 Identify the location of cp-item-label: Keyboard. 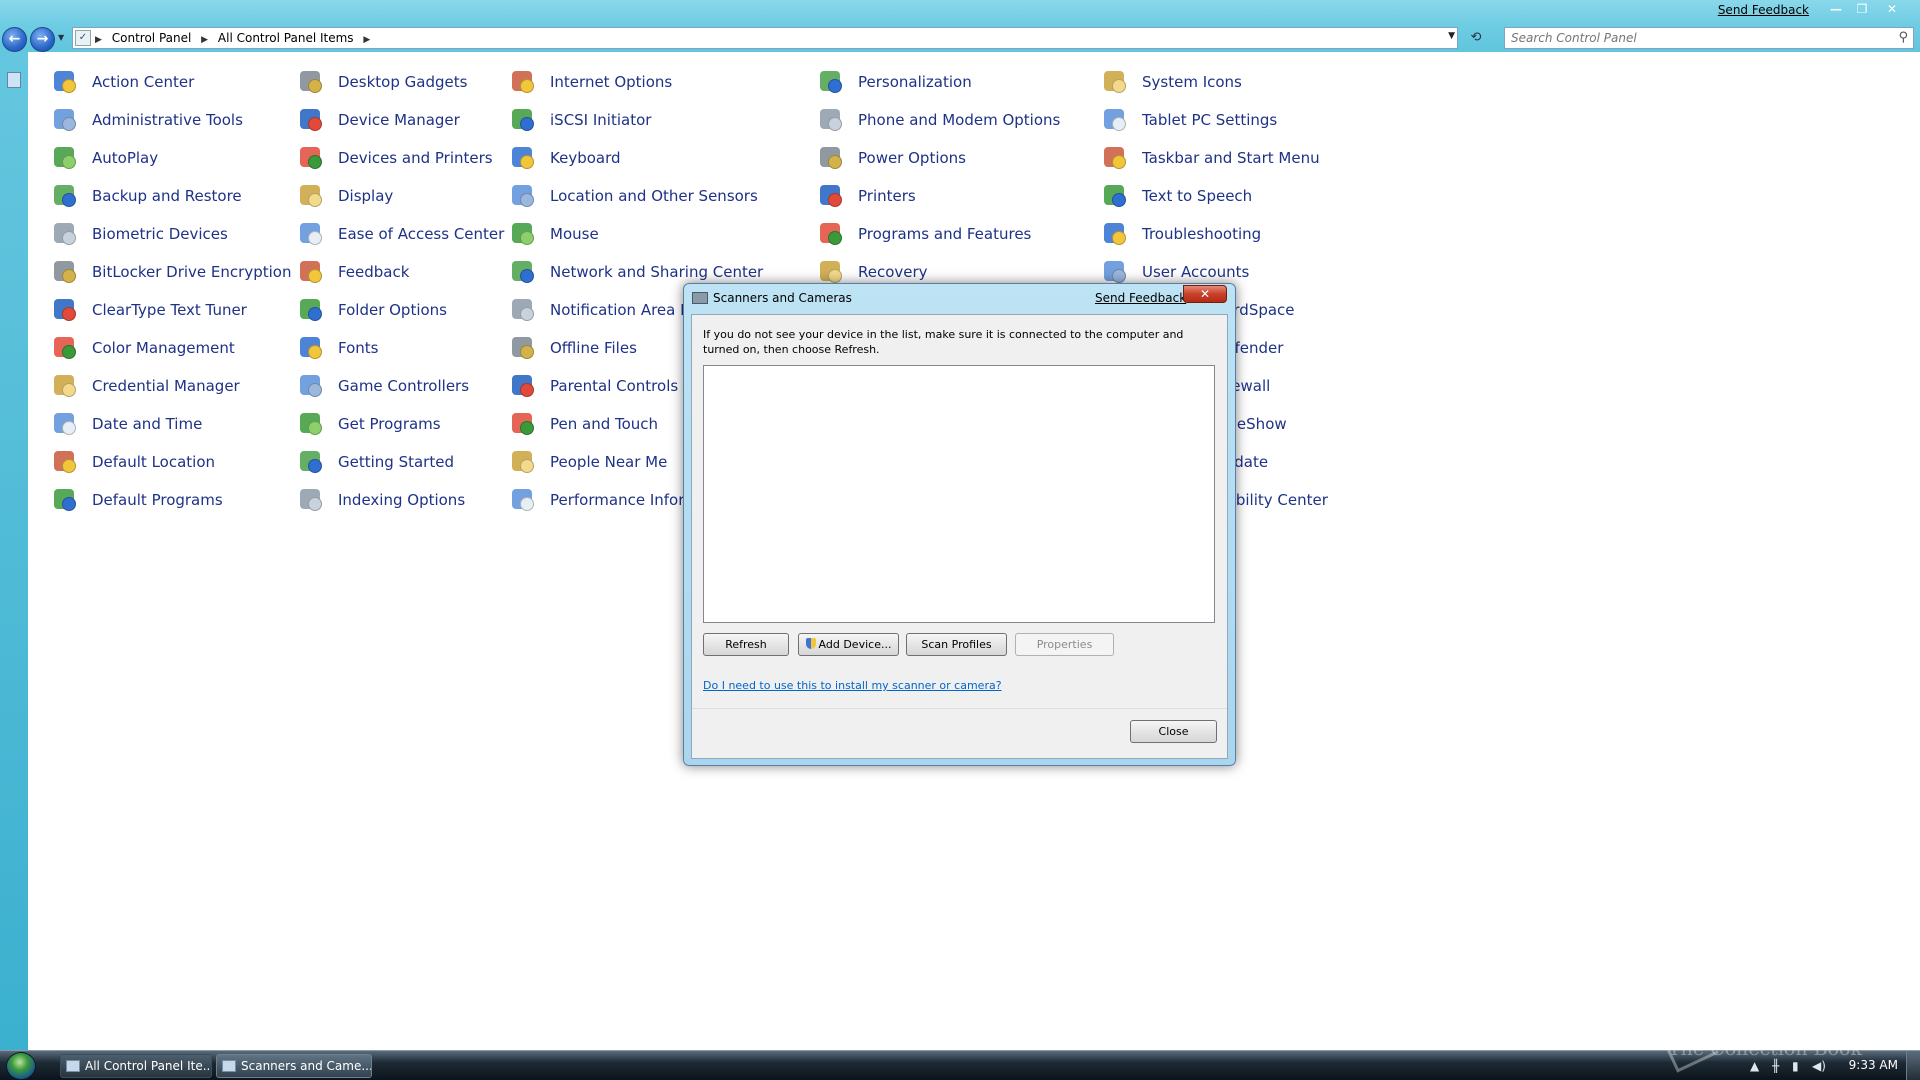
(585, 158).